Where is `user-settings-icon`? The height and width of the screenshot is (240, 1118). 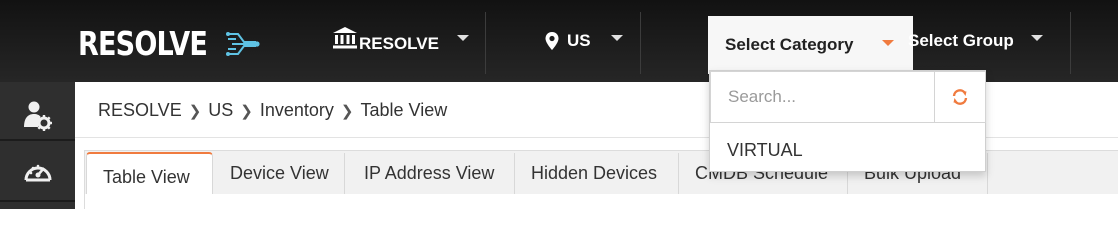
user-settings-icon is located at coordinates (37, 116).